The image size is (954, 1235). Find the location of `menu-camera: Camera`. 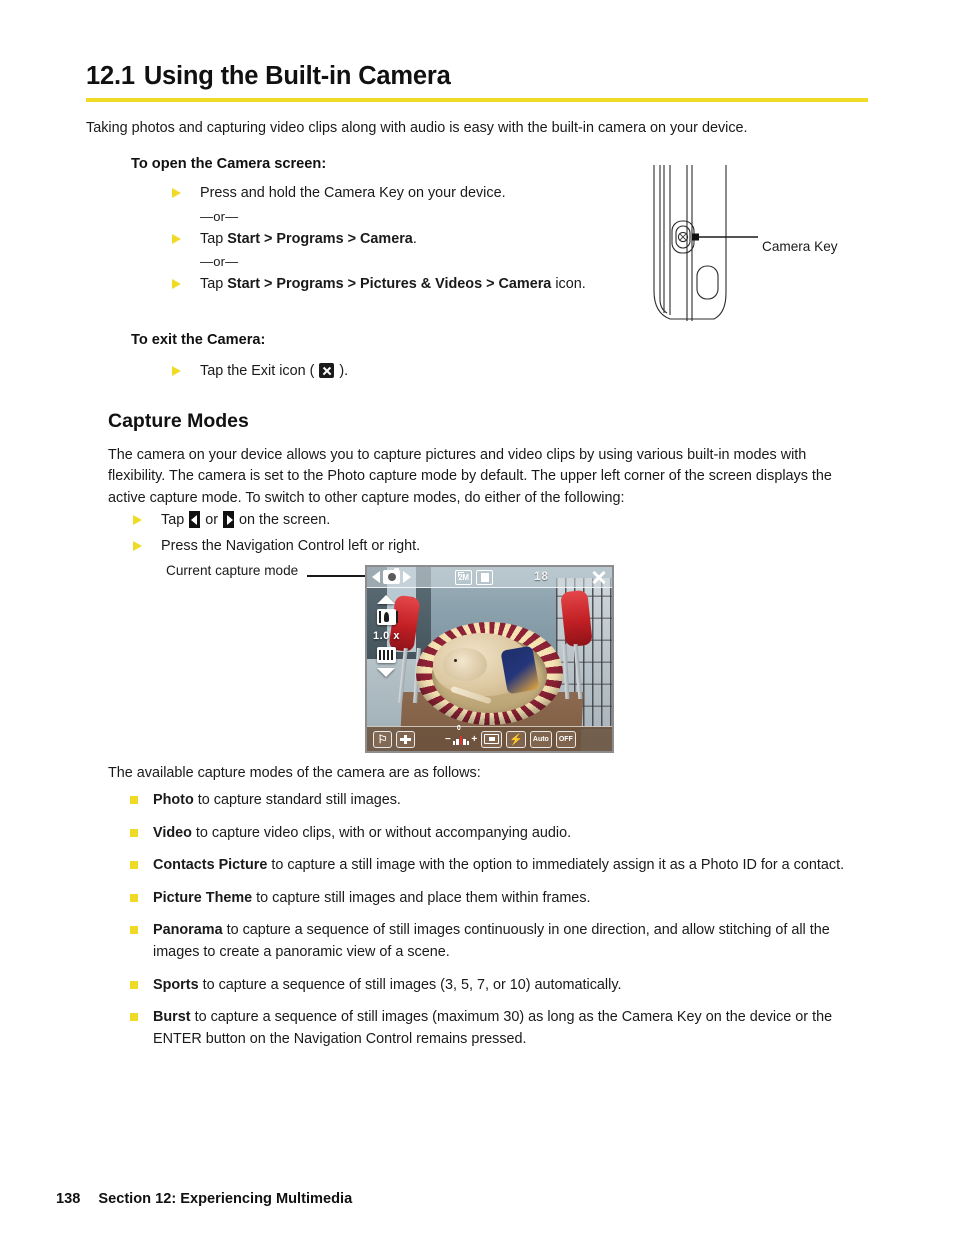

menu-camera: Camera is located at coordinates (386, 238).